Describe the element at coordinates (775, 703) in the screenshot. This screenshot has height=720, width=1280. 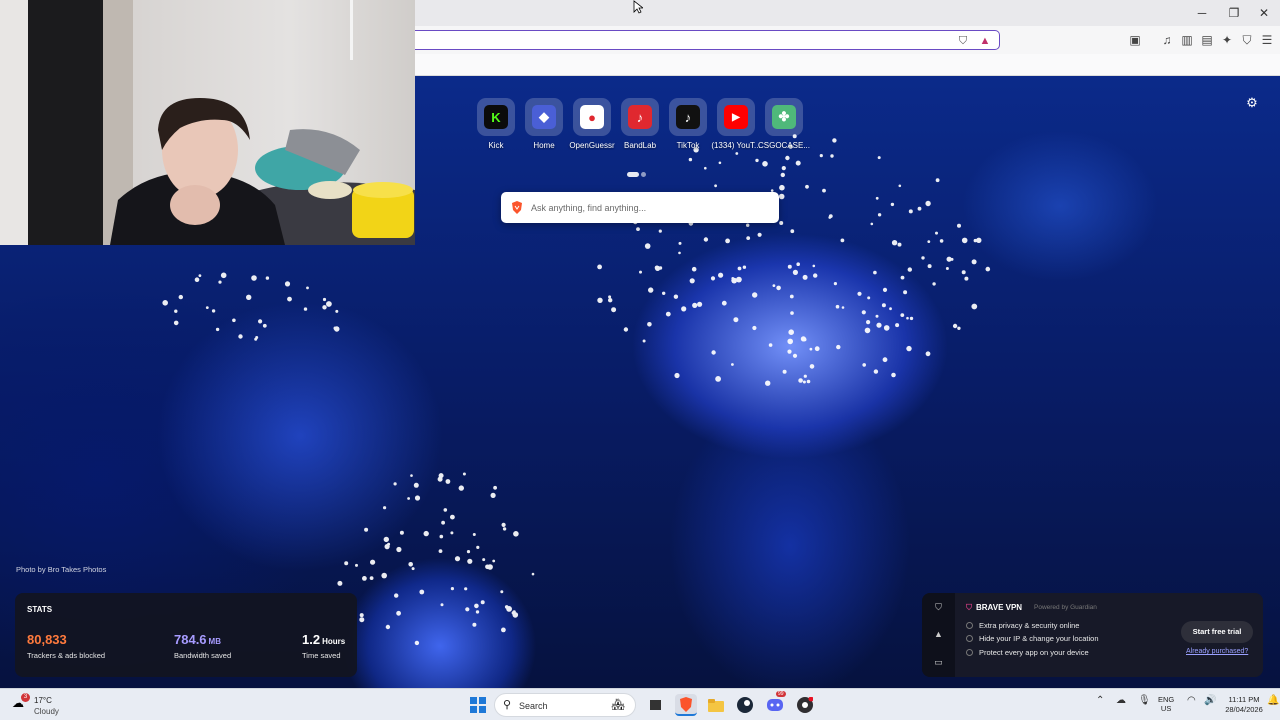
I see `discord-icon: 99` at that location.